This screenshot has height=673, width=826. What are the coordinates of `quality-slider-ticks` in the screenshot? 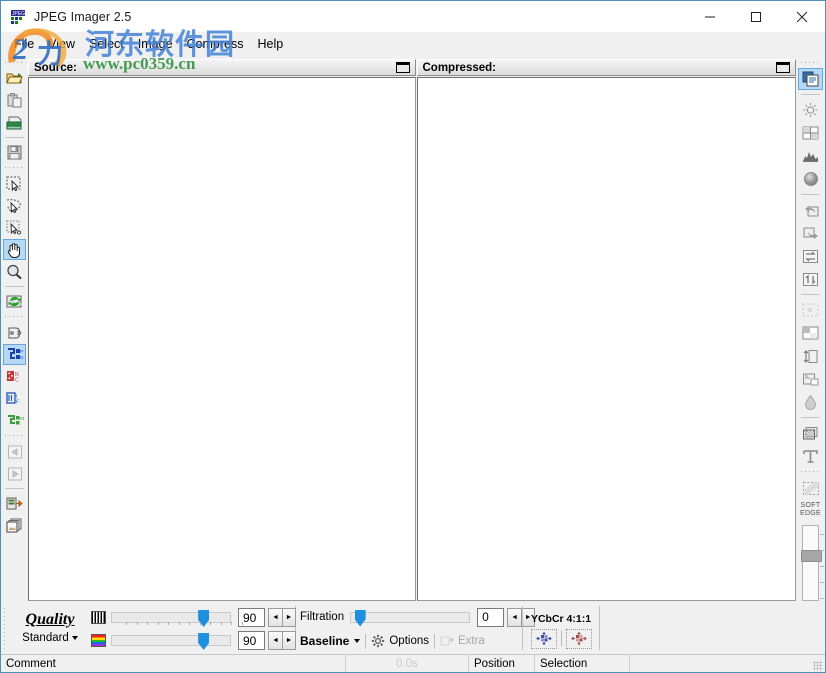 It's located at (184, 624).